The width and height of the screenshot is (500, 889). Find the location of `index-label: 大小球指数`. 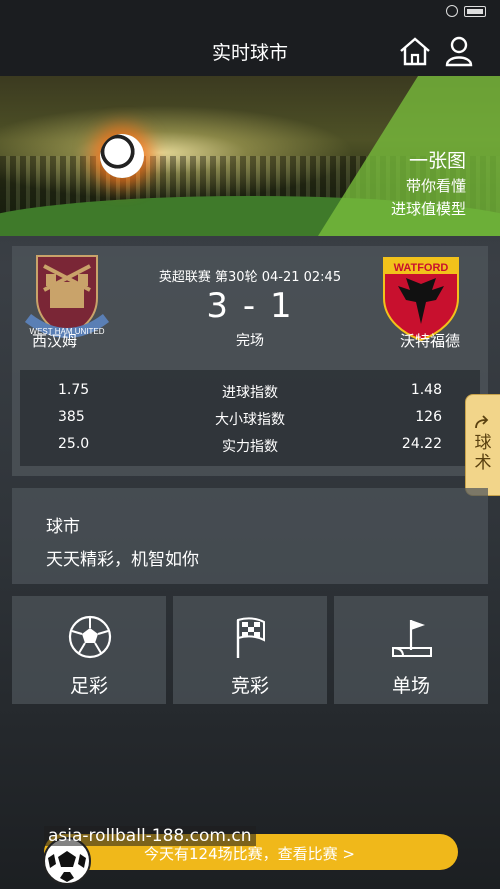

index-label: 大小球指数 is located at coordinates (250, 420).